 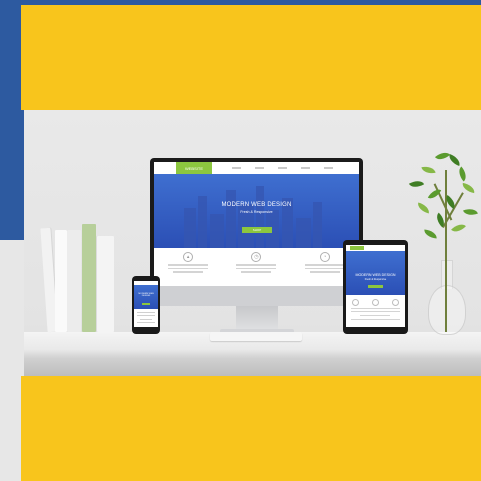 I want to click on hero-cta-button: SHOP, so click(x=257, y=230).